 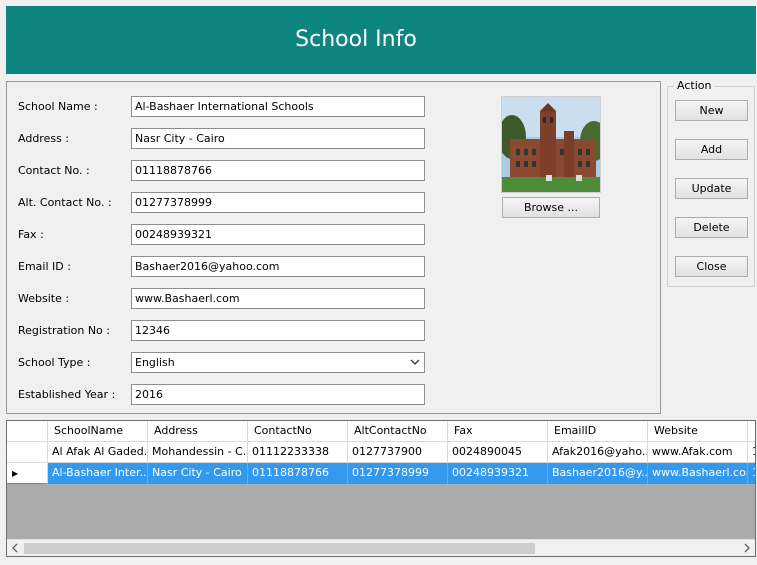 I want to click on column-header-contactno: ContactNo, so click(x=298, y=431).